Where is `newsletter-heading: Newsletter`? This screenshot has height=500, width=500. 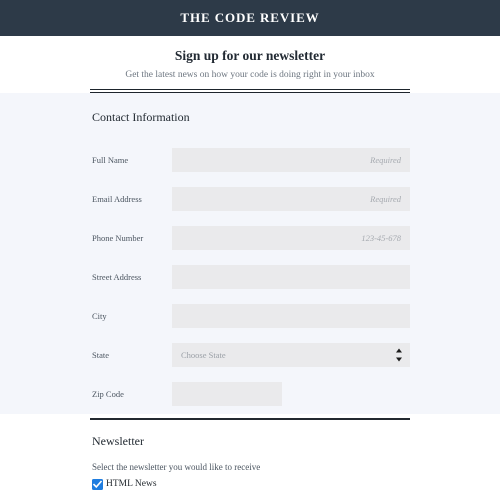
newsletter-heading: Newsletter is located at coordinates (118, 440).